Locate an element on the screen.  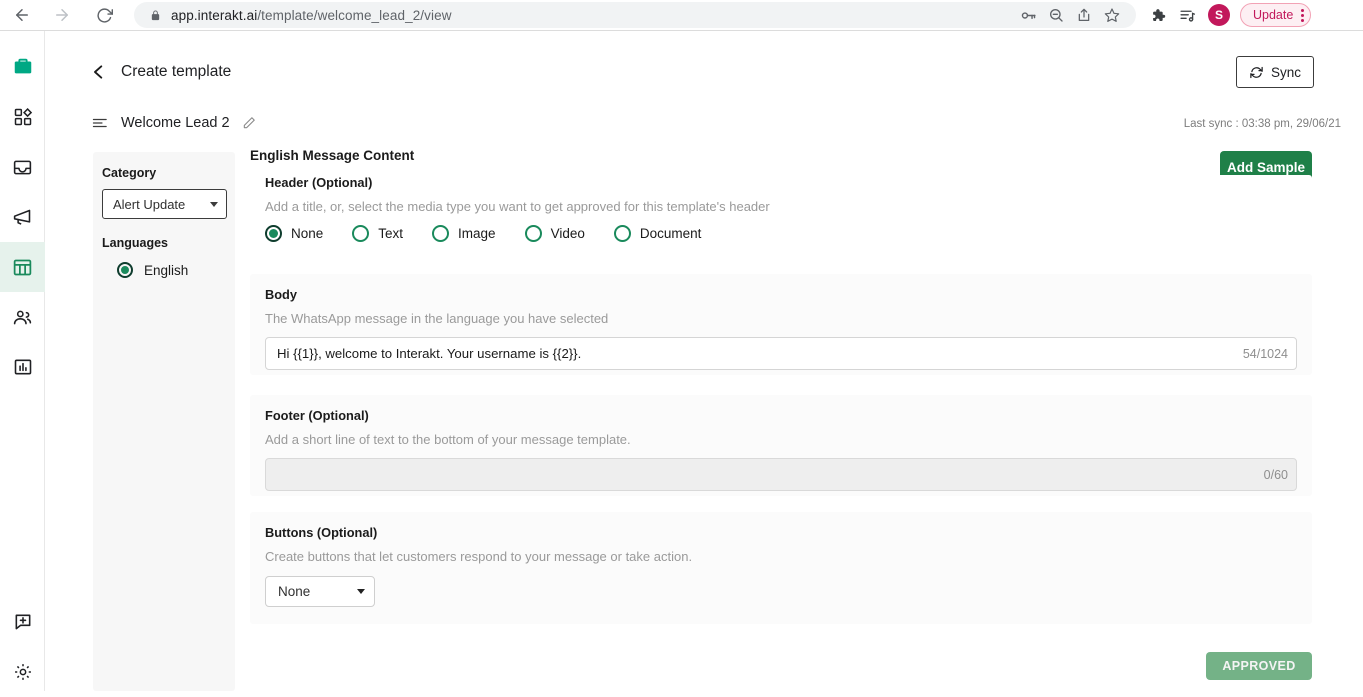
app-sidebar is located at coordinates (22, 361).